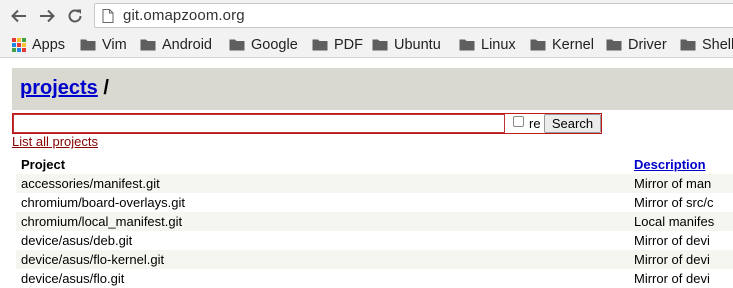  What do you see at coordinates (372, 89) in the screenshot?
I see `page-header: projects /` at bounding box center [372, 89].